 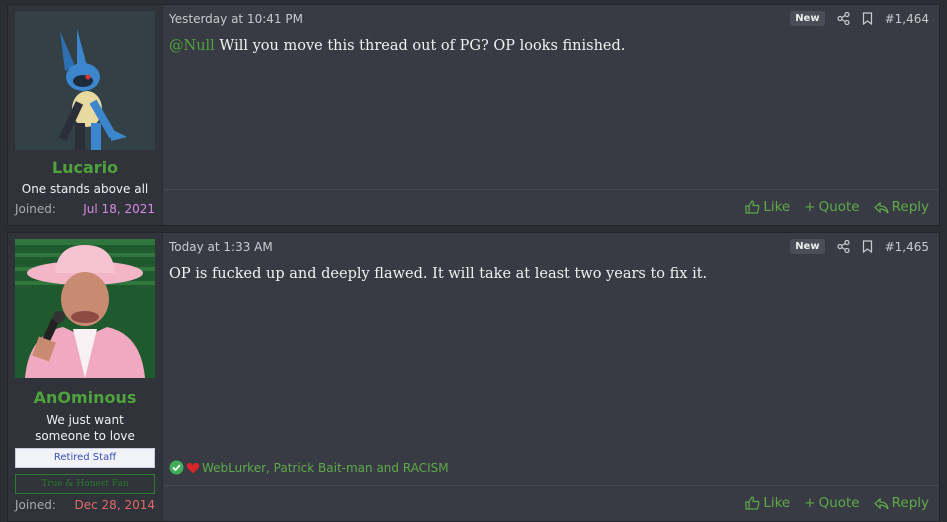 What do you see at coordinates (85, 189) in the screenshot?
I see `user-title: One stands above all` at bounding box center [85, 189].